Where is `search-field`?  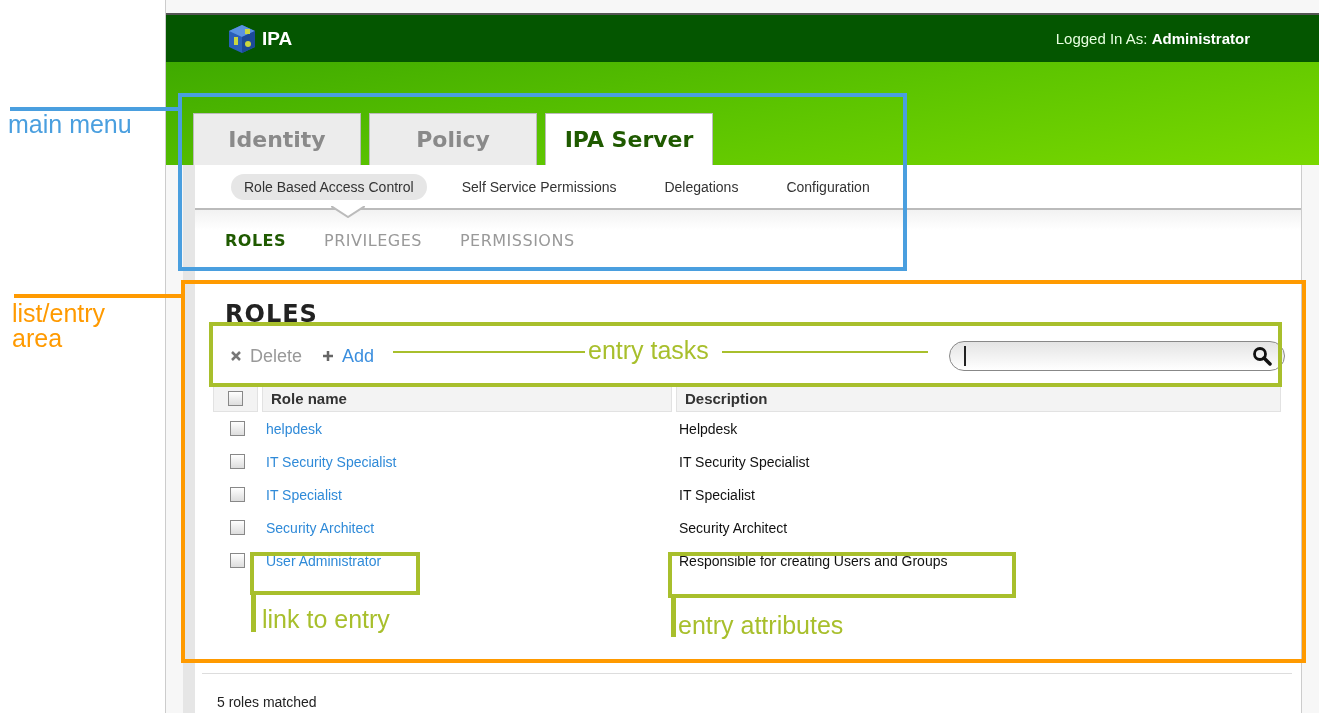 search-field is located at coordinates (1117, 356).